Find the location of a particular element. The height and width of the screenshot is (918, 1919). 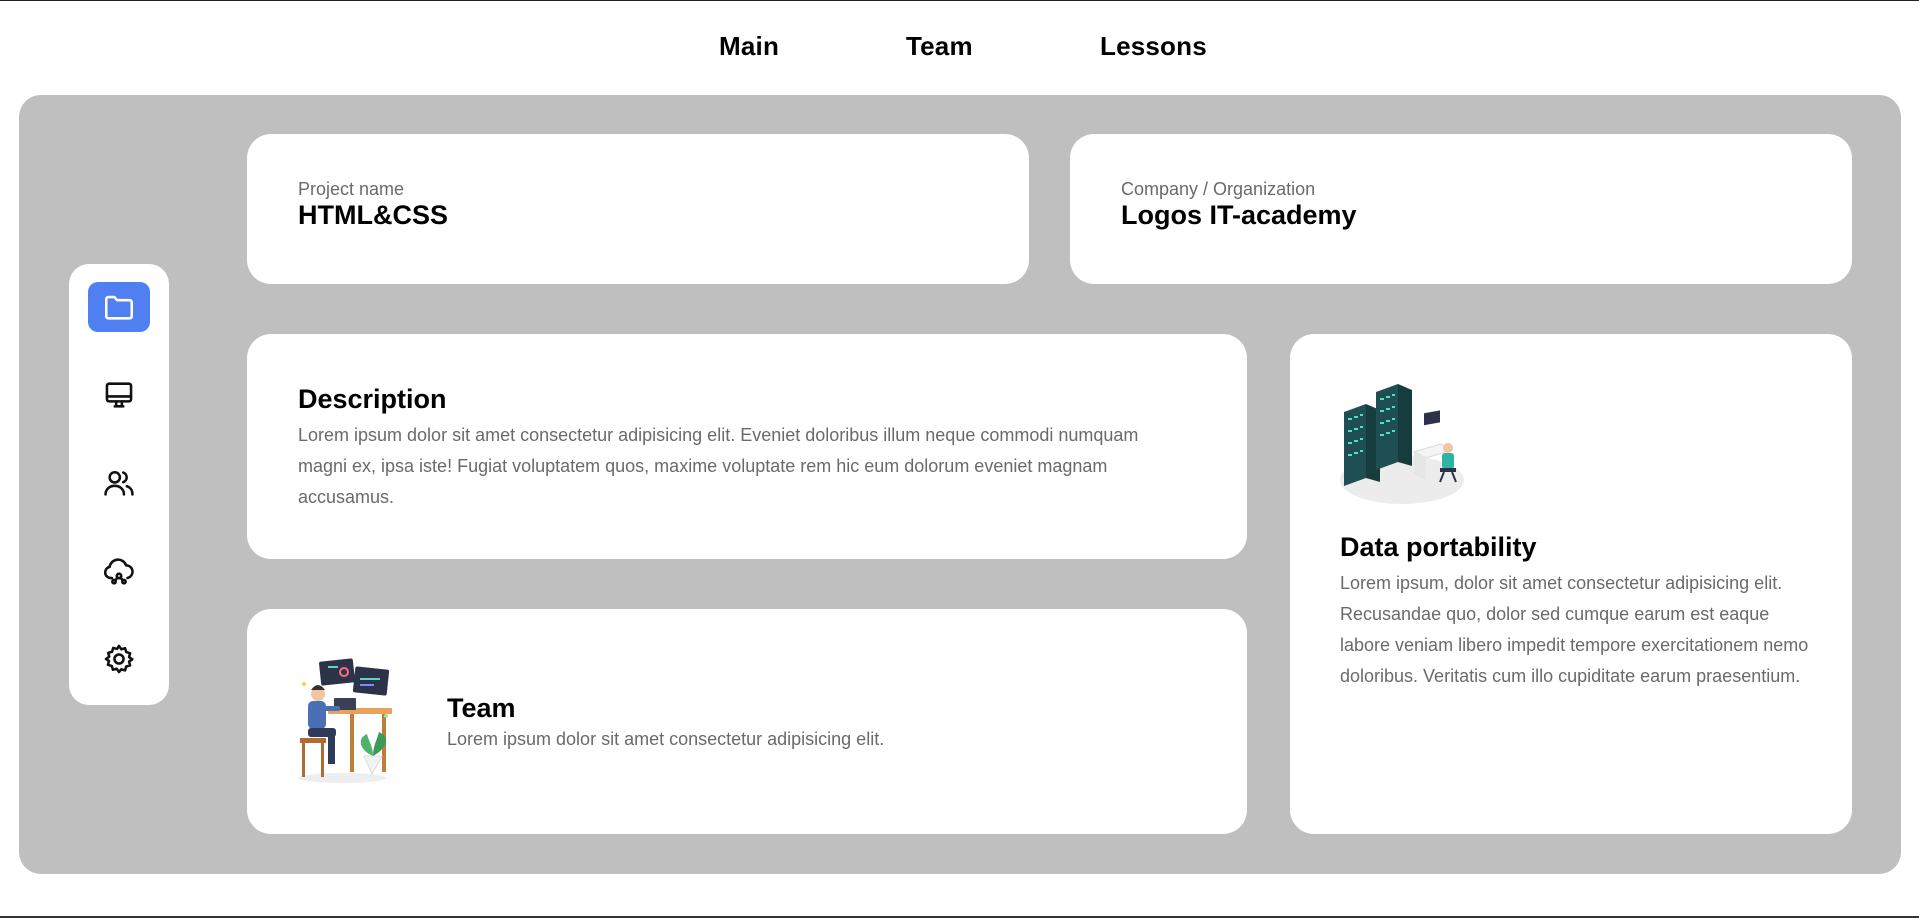

sidebar-item-projects is located at coordinates (119, 307).